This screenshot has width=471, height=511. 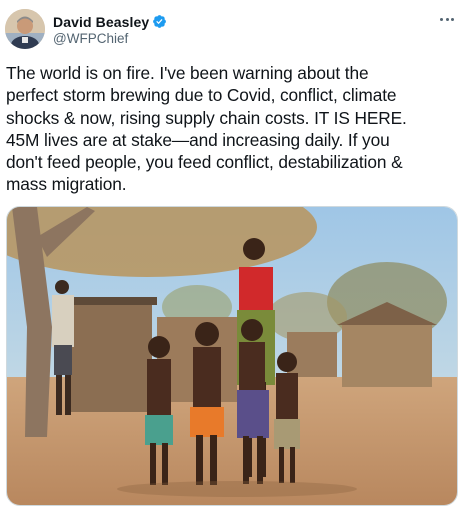 I want to click on avatar-photo, so click(x=25, y=29).